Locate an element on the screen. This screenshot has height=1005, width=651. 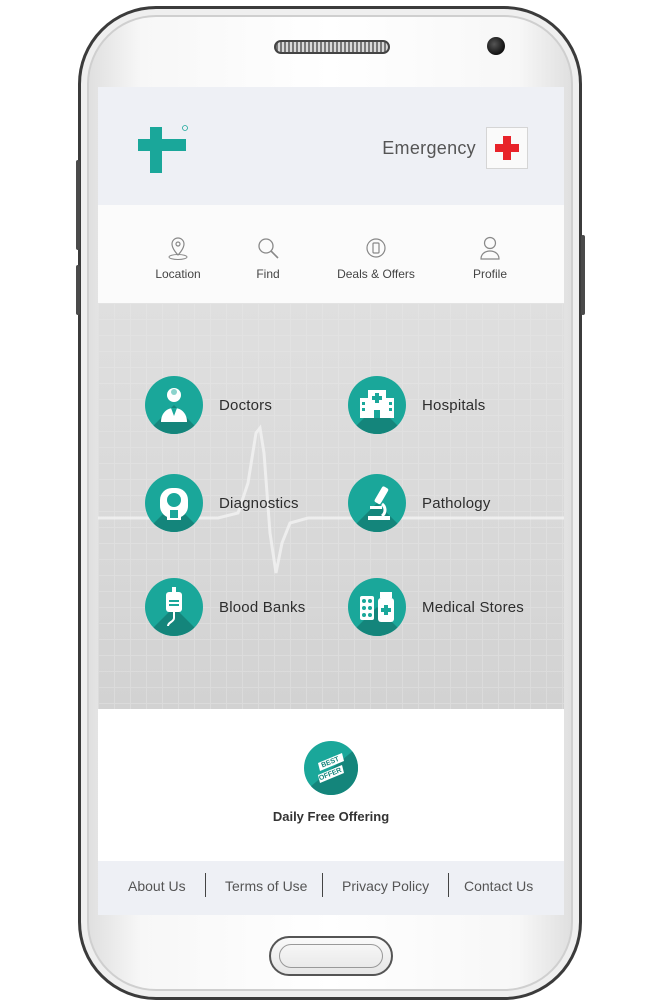
mri-scanner-icon is located at coordinates (174, 503).